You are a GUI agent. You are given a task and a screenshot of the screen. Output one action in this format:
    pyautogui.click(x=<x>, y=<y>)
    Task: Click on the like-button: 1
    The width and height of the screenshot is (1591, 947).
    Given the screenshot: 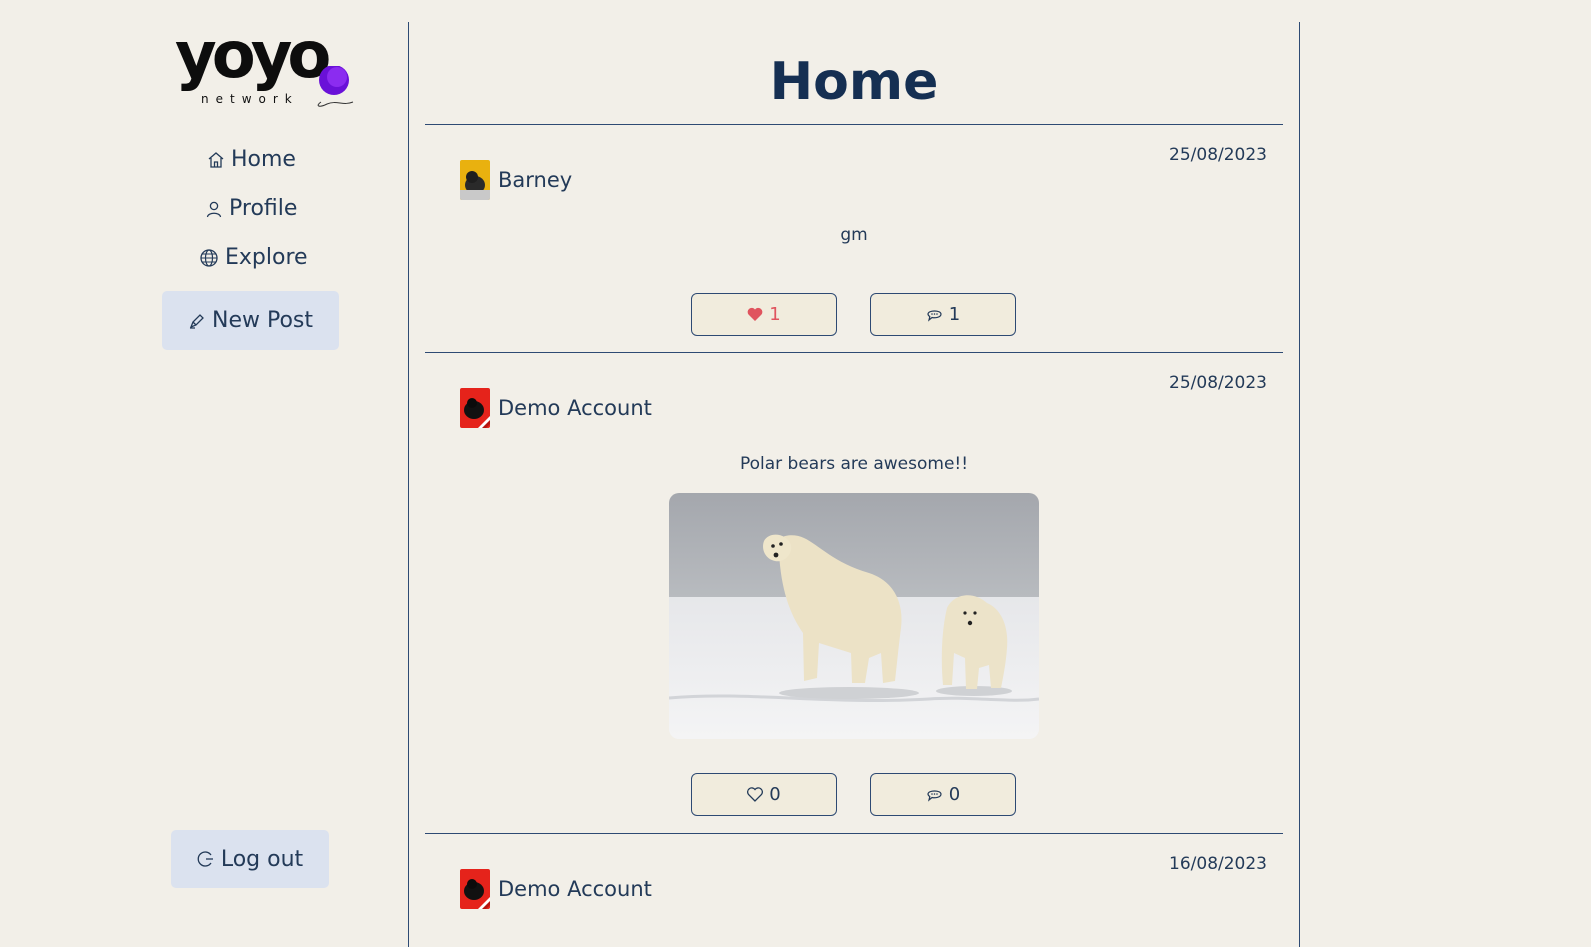 What is the action you would take?
    pyautogui.click(x=764, y=314)
    